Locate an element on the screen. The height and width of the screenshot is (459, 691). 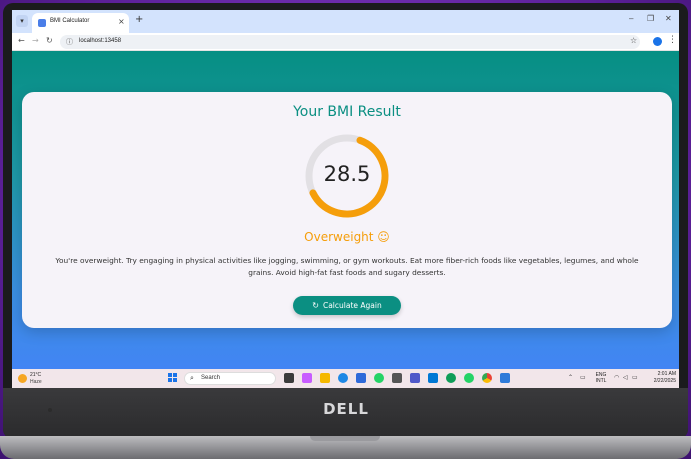
result-title: Your BMI Result is located at coordinates (347, 112).